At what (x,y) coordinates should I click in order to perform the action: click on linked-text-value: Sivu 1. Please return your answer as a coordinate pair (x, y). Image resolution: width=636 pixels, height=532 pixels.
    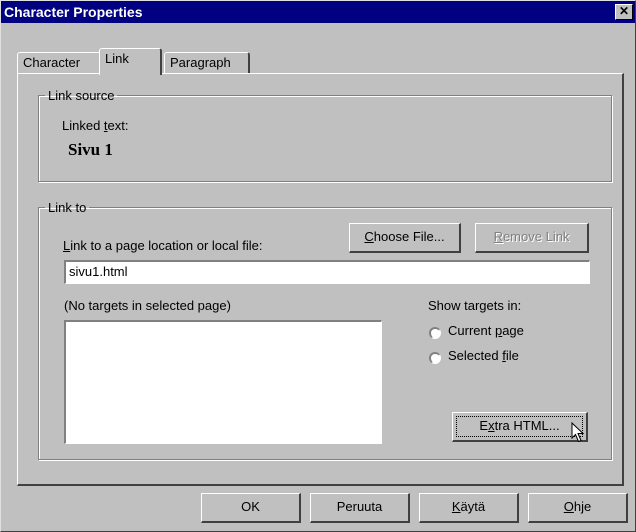
    Looking at the image, I should click on (90, 149).